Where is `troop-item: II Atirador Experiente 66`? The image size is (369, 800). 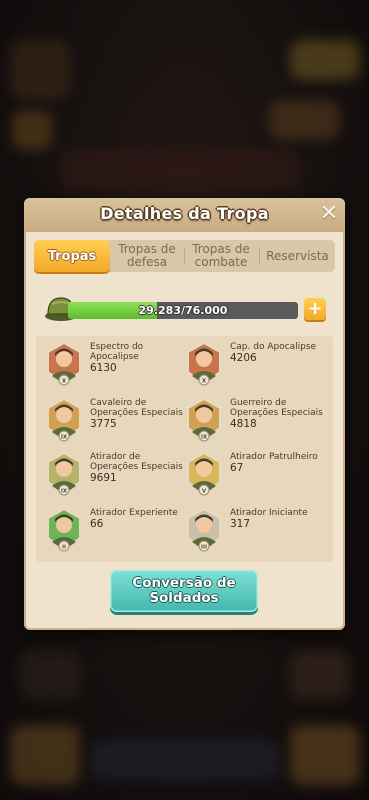 troop-item: II Atirador Experiente 66 is located at coordinates (120, 536).